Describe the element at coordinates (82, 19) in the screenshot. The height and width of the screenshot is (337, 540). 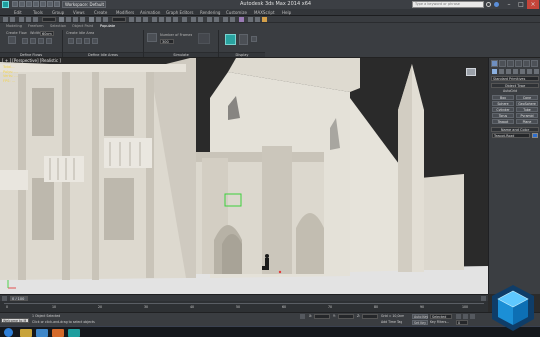
I see `window-crossing-icon` at that location.